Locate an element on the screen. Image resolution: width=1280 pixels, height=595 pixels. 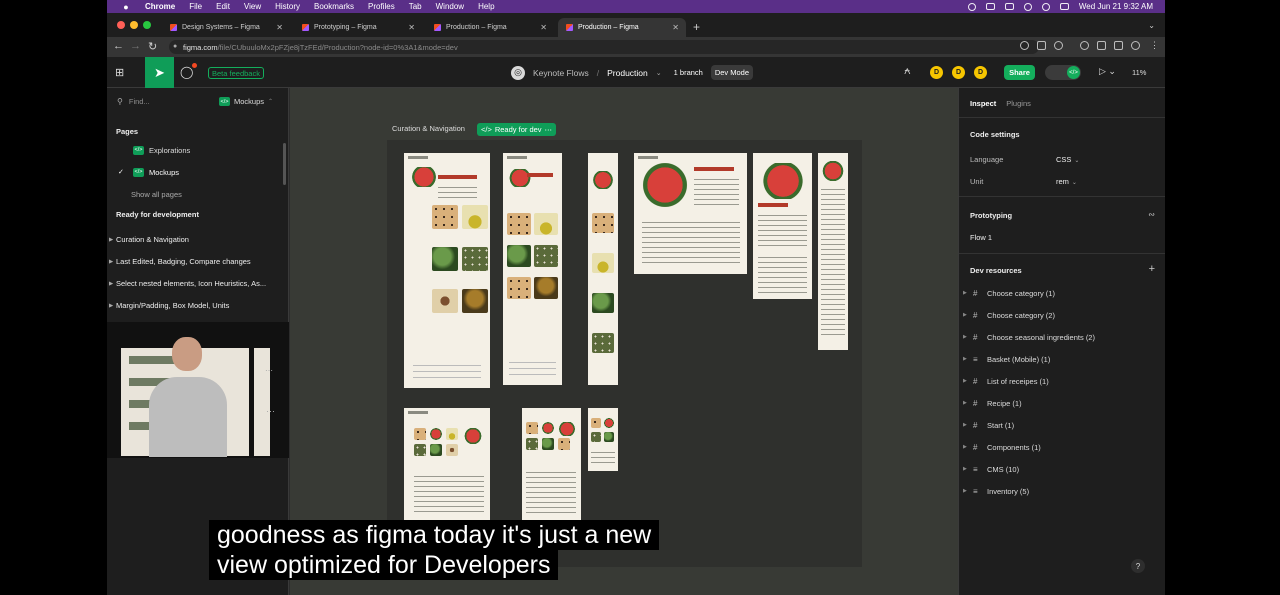
page-item-explorations: </> Explorations is located at coordinates (198, 150).